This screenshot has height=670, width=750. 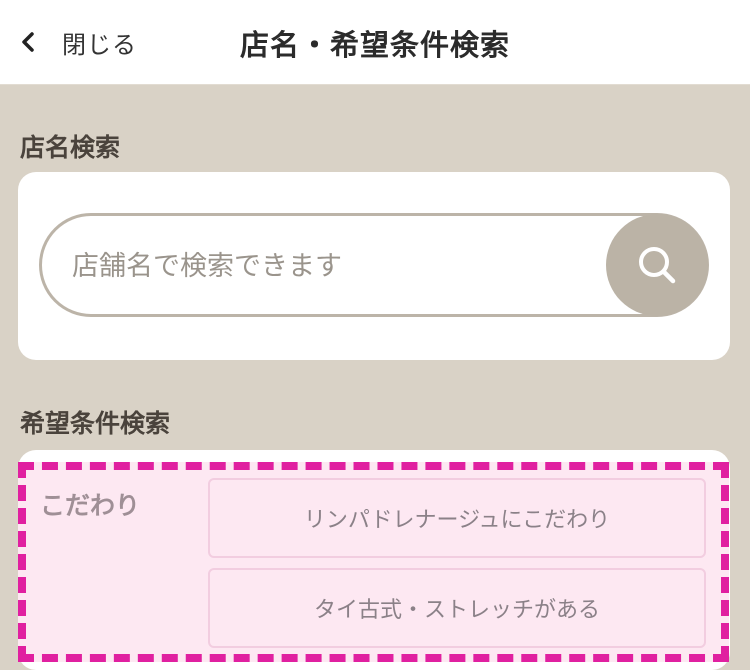 I want to click on search-icon, so click(x=657, y=265).